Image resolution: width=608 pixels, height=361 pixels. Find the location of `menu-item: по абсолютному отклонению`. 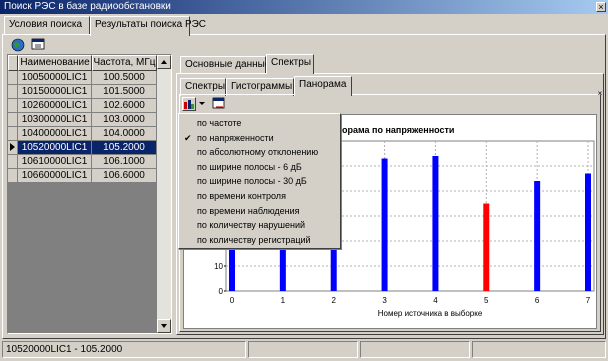

menu-item: по абсолютному отклонению is located at coordinates (259, 152).